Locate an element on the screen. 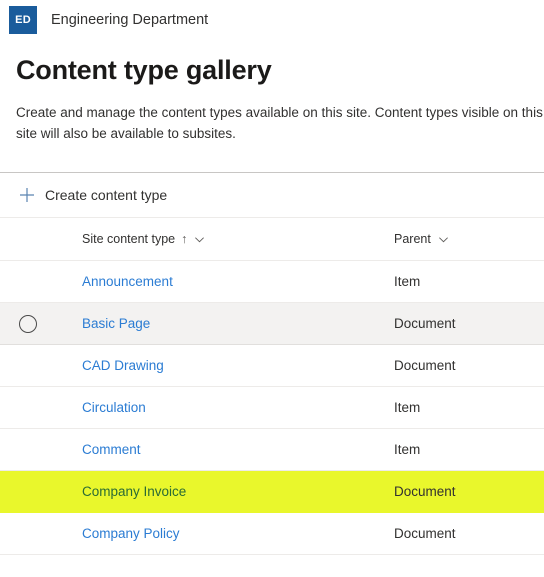 Image resolution: width=544 pixels, height=577 pixels. row-name-cell: Company Invoice is located at coordinates (215, 492).